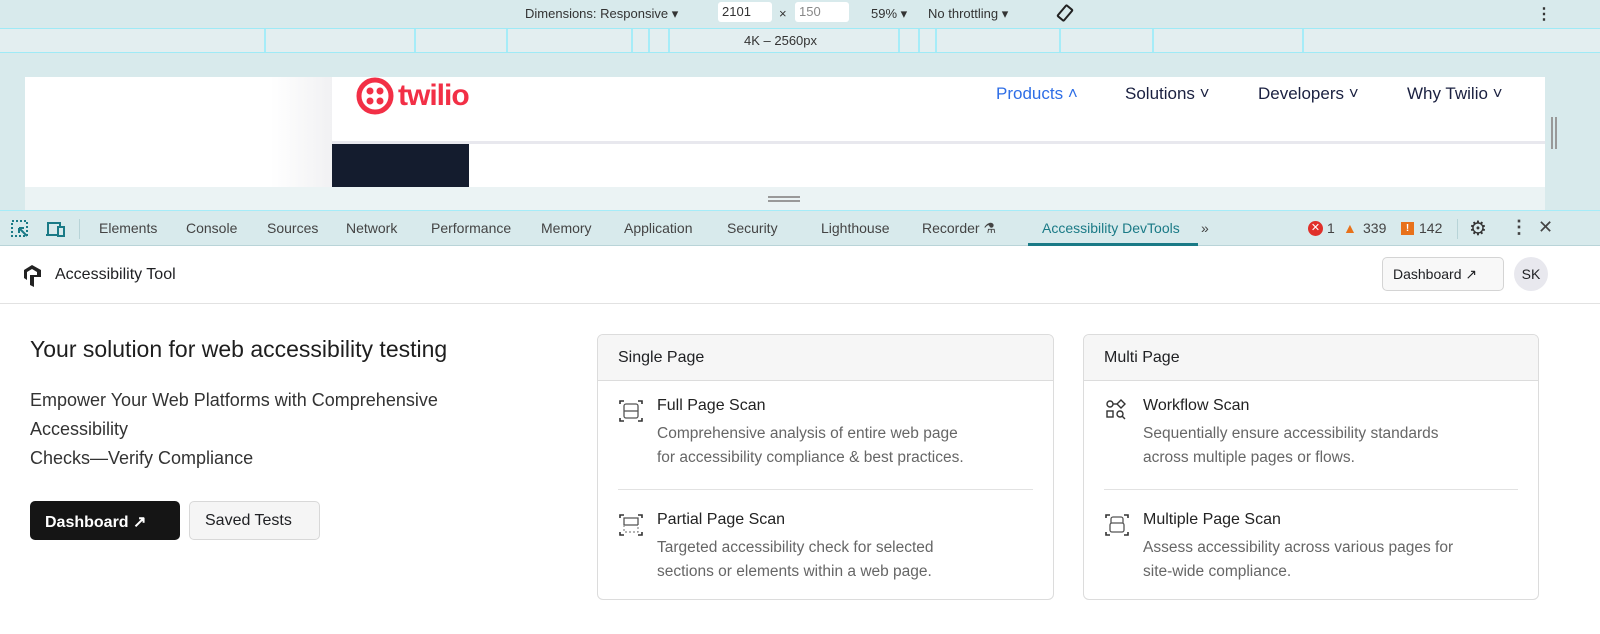  Describe the element at coordinates (371, 228) in the screenshot. I see `tab-network: Network` at that location.